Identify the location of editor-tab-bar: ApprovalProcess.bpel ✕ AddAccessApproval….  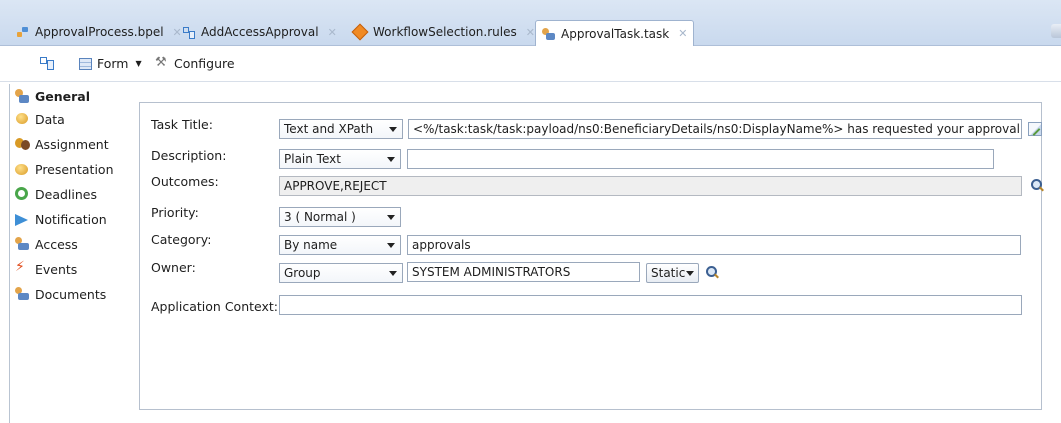
(530, 23).